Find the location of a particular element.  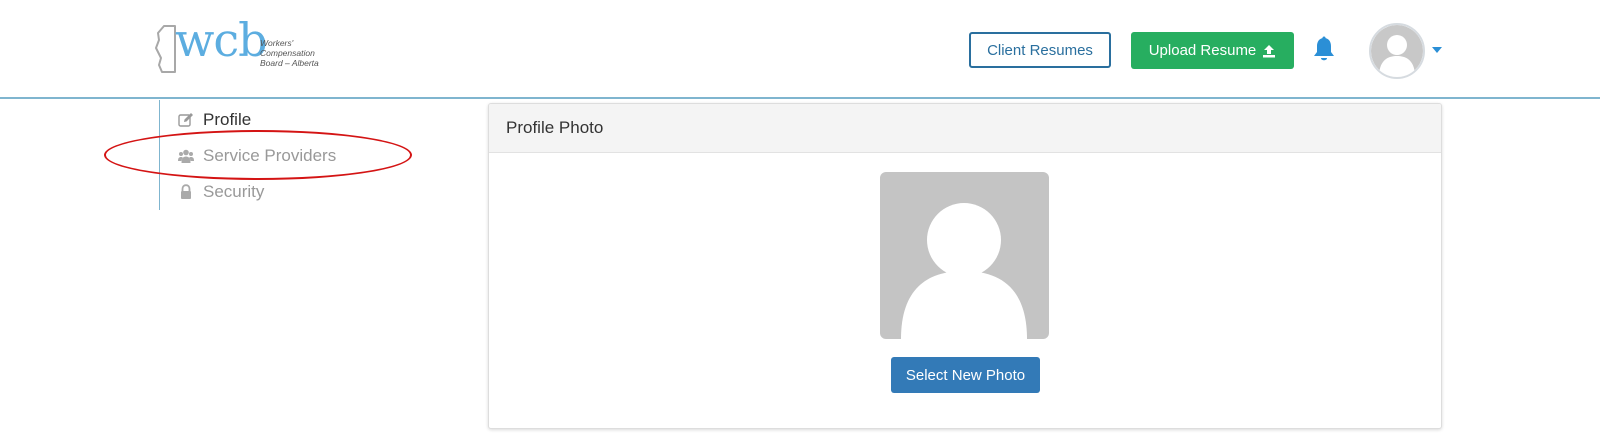

logo-subtitle-line: Compensation is located at coordinates (287, 53).